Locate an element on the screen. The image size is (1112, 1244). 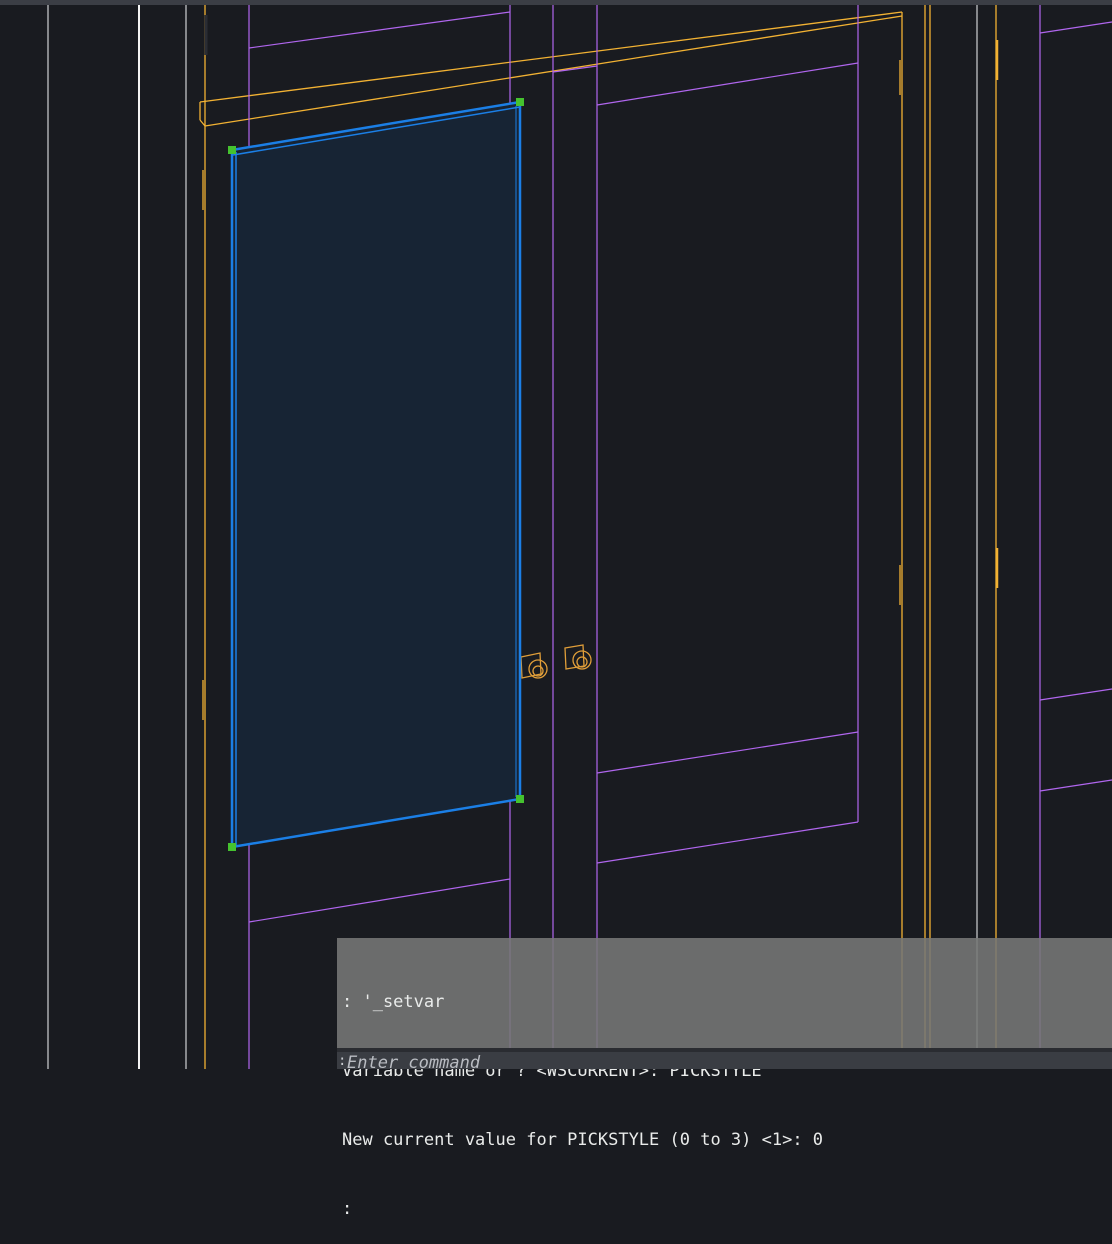
right-knob-icon is located at coordinates (578, 657).